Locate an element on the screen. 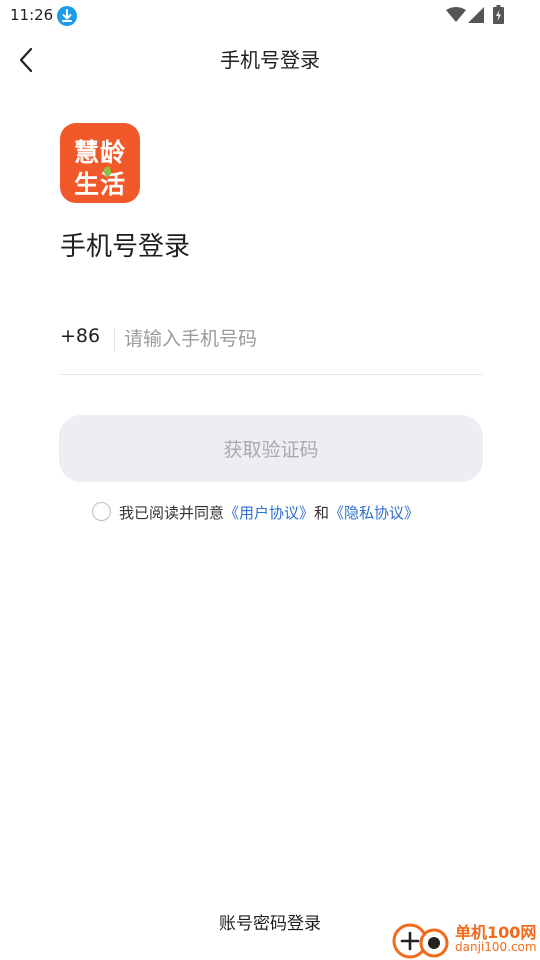  watermark-logo-icon is located at coordinates (420, 941).